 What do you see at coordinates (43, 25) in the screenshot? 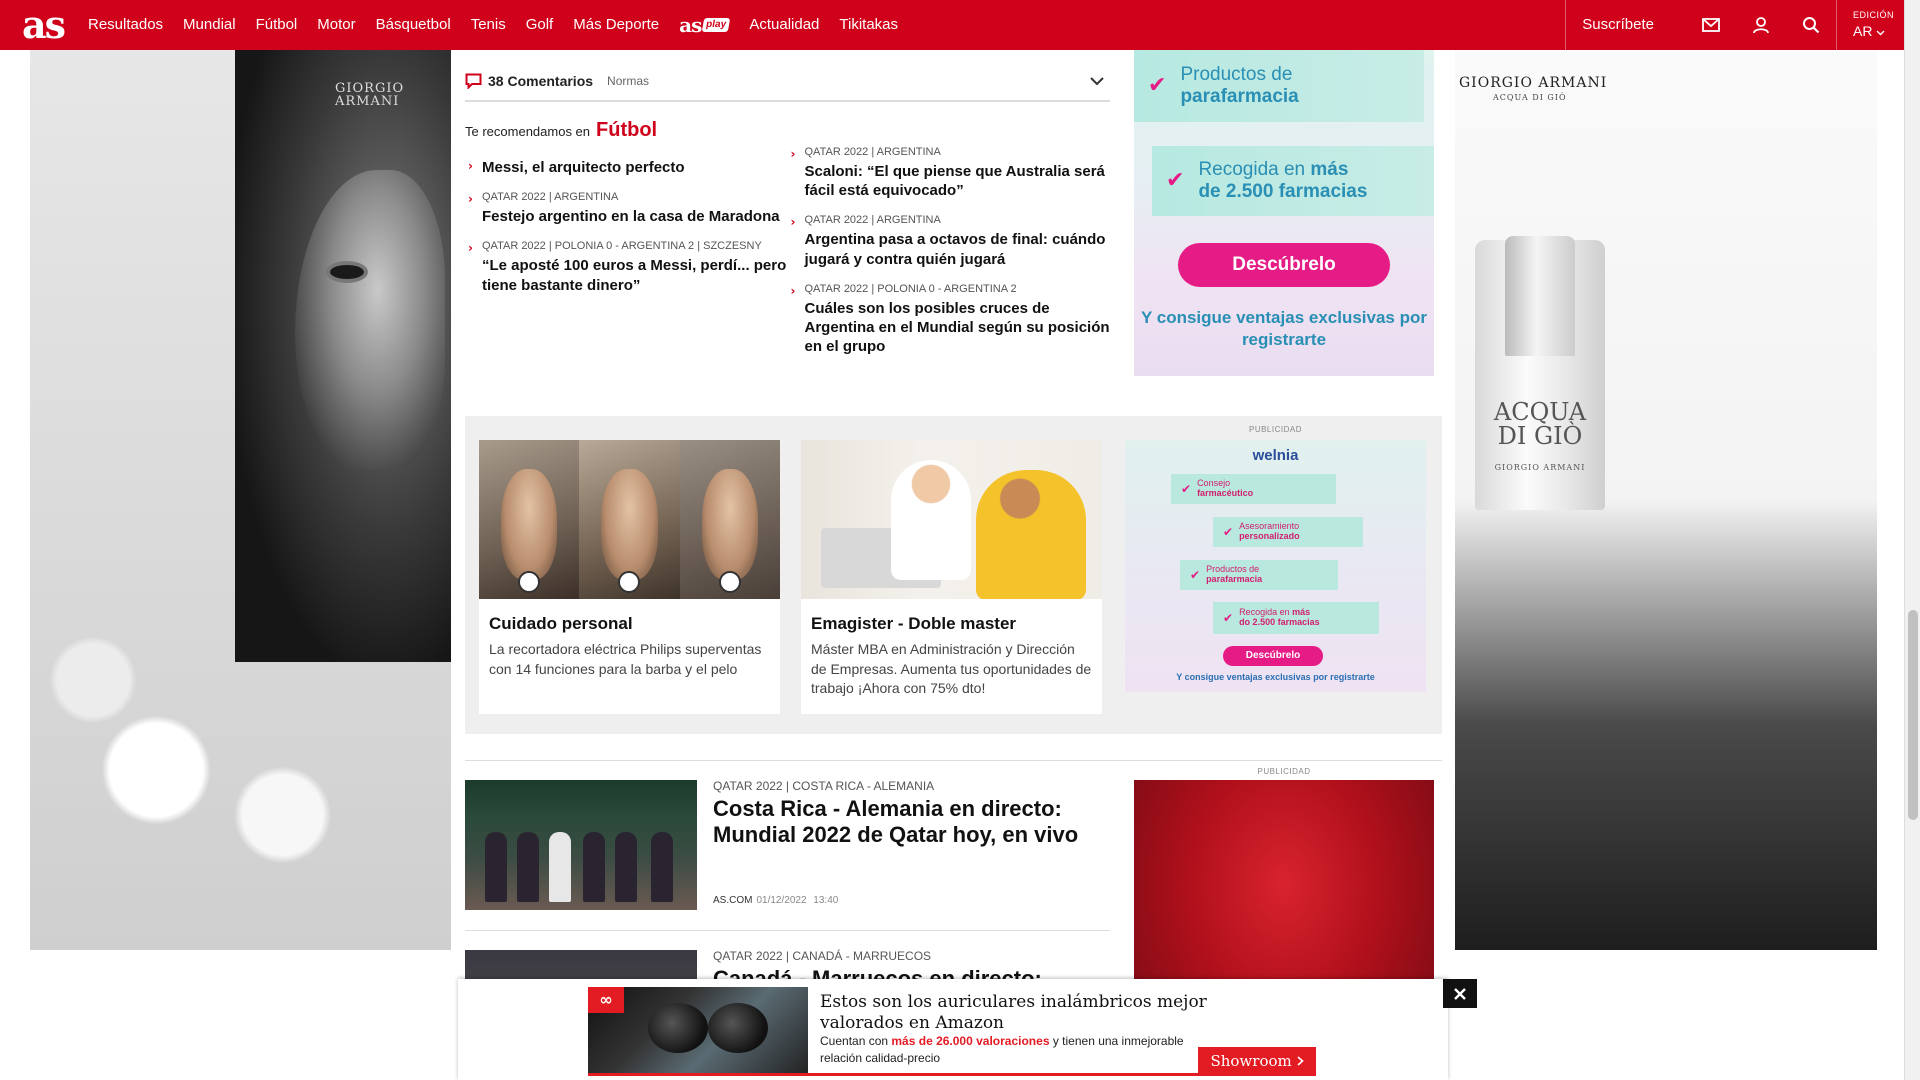
I see `as-logo: as` at bounding box center [43, 25].